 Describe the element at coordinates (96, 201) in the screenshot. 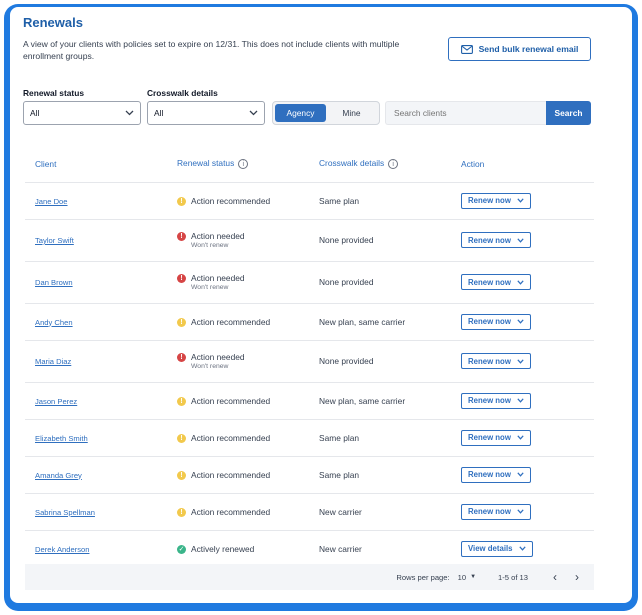

I see `client-cell: Jane Doe` at that location.